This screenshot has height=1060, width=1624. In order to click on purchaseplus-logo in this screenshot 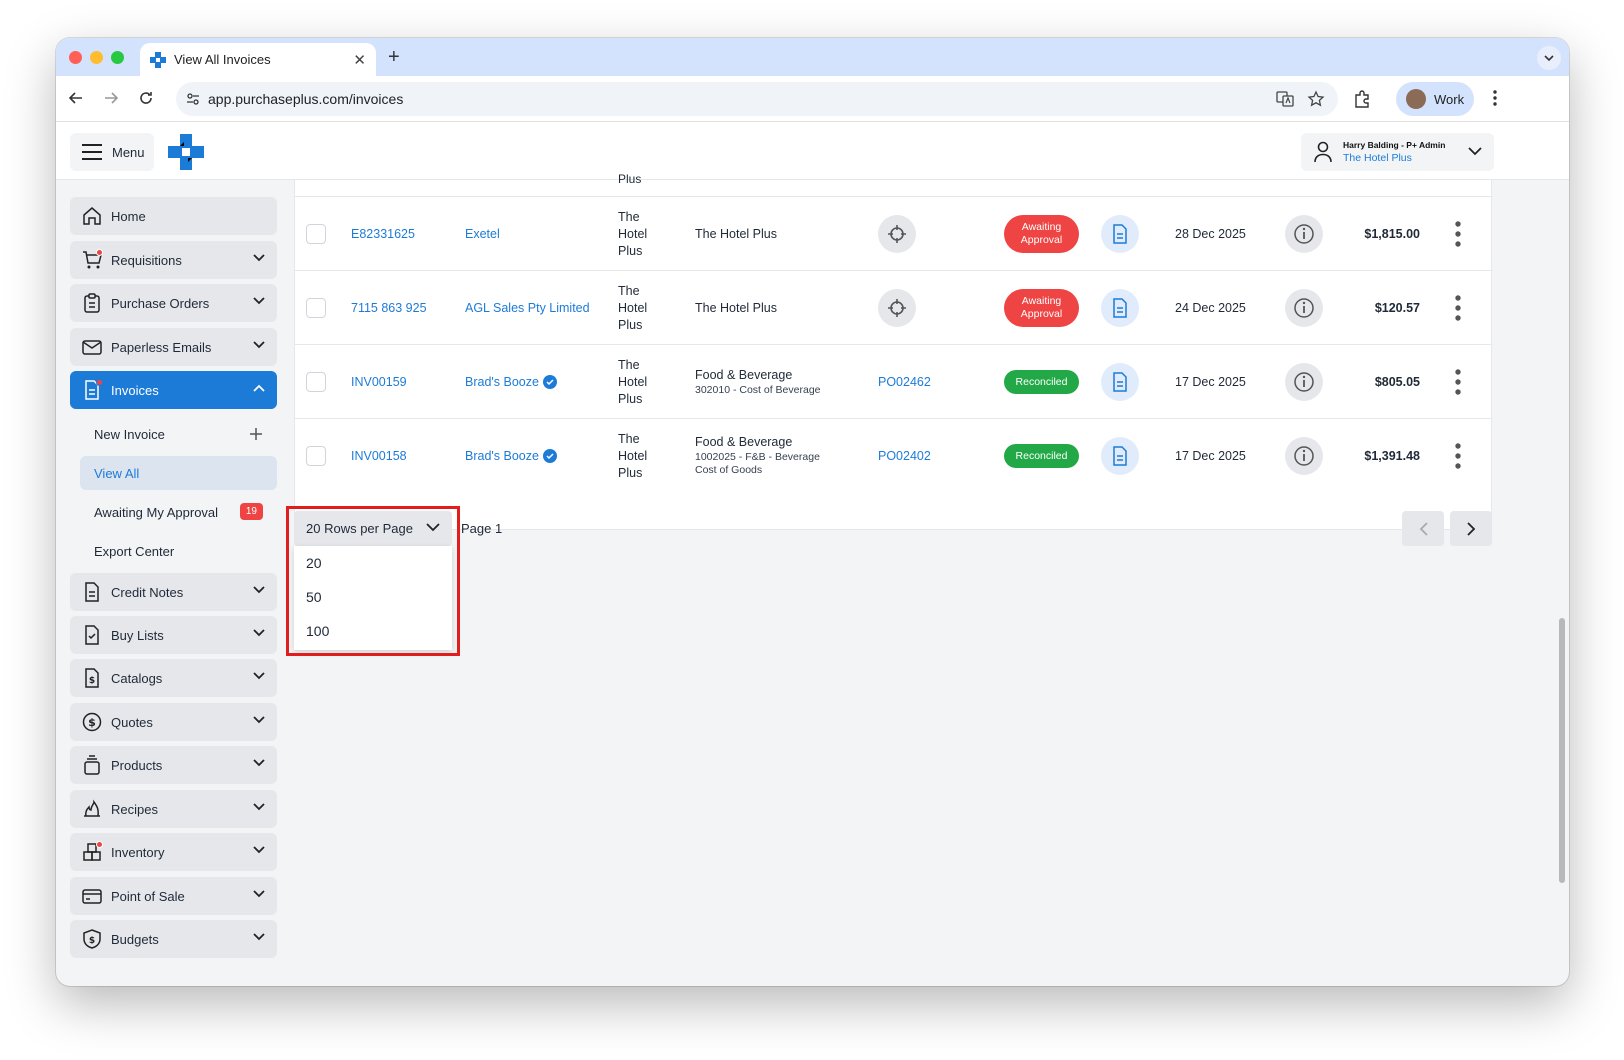, I will do `click(186, 152)`.